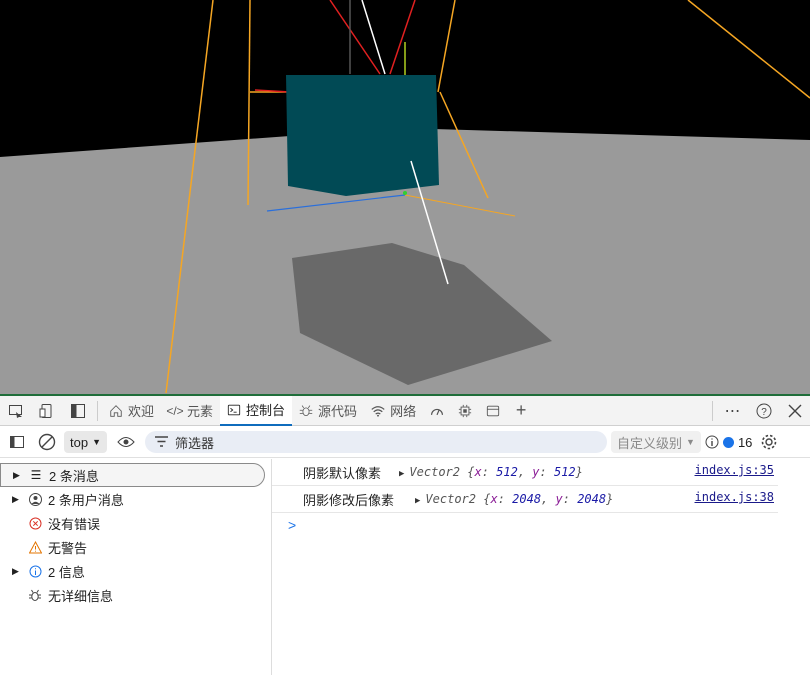 The width and height of the screenshot is (810, 675). I want to click on device-emulation-icon, so click(46, 411).